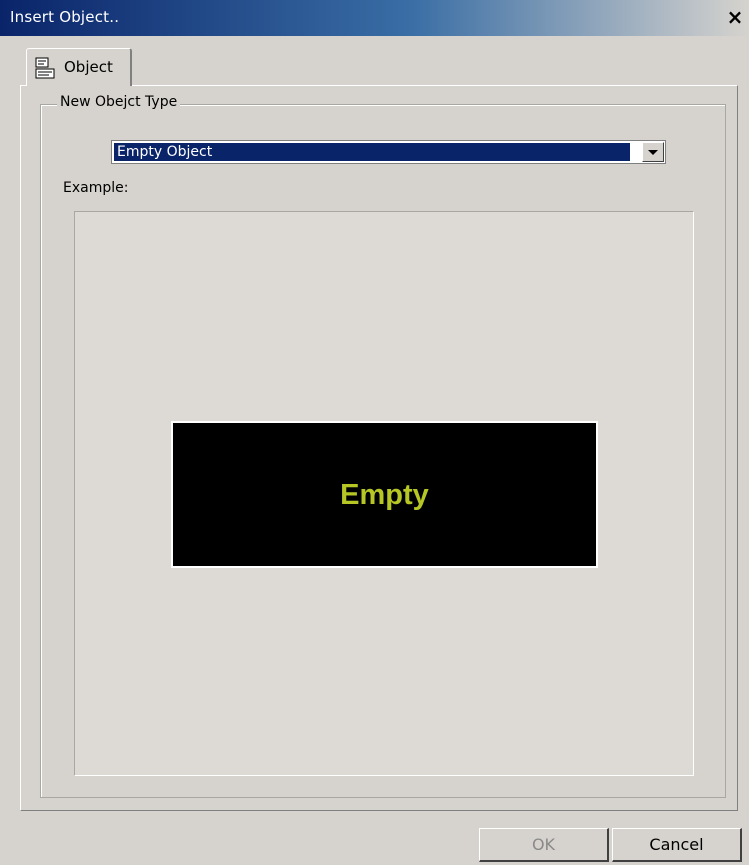 The height and width of the screenshot is (865, 749). I want to click on group-legend: New Obejct Type, so click(119, 102).